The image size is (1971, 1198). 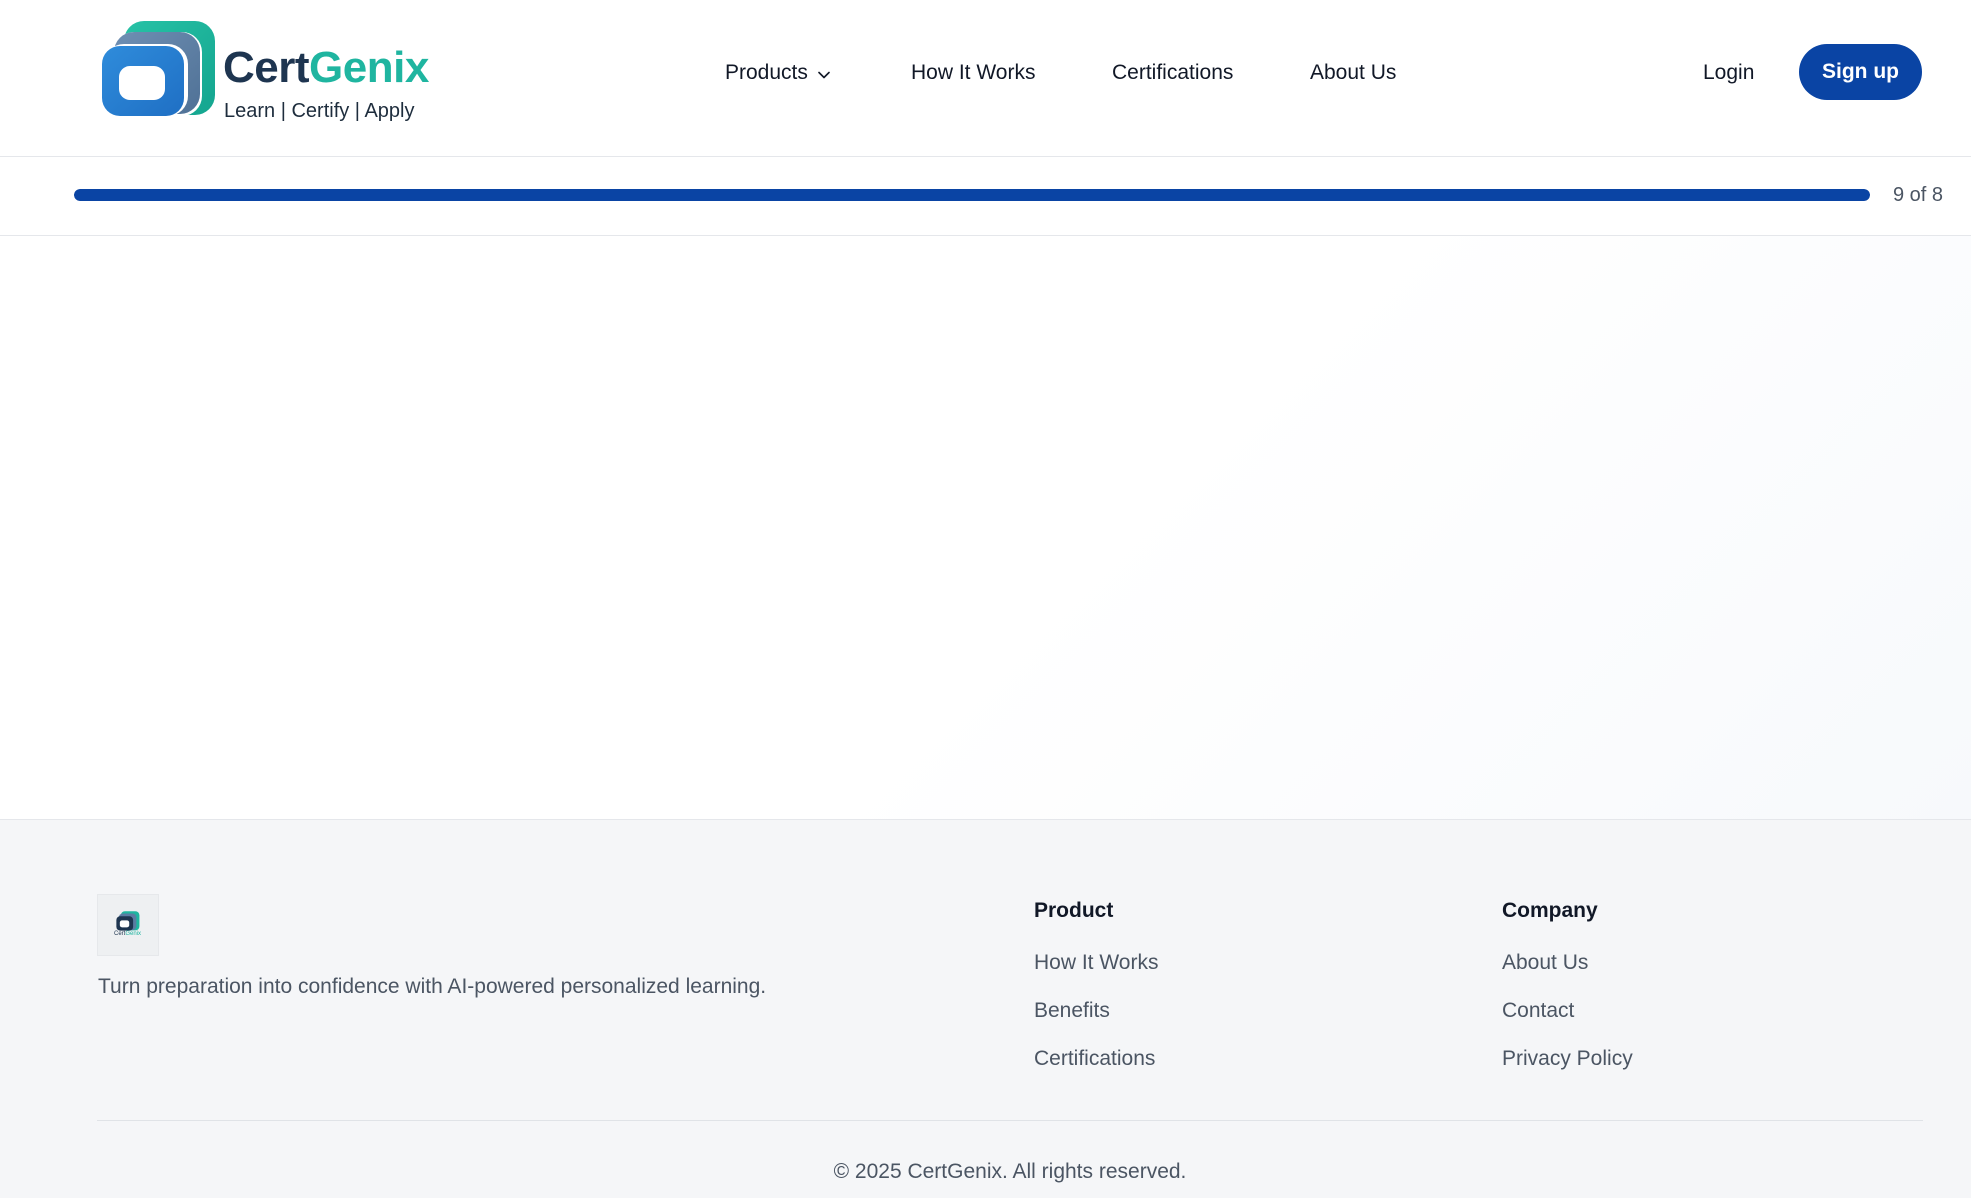 I want to click on progress-fill, so click(x=972, y=195).